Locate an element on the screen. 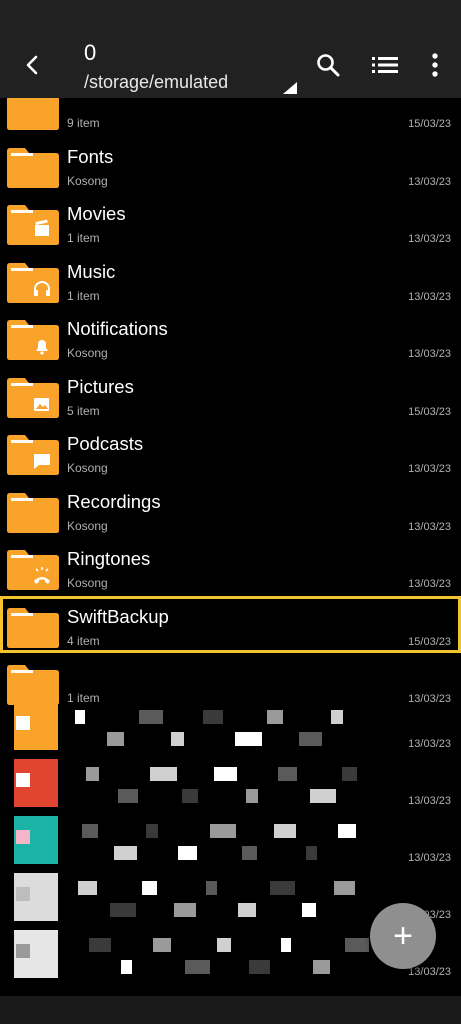 The height and width of the screenshot is (1024, 461). search-button is located at coordinates (328, 65).